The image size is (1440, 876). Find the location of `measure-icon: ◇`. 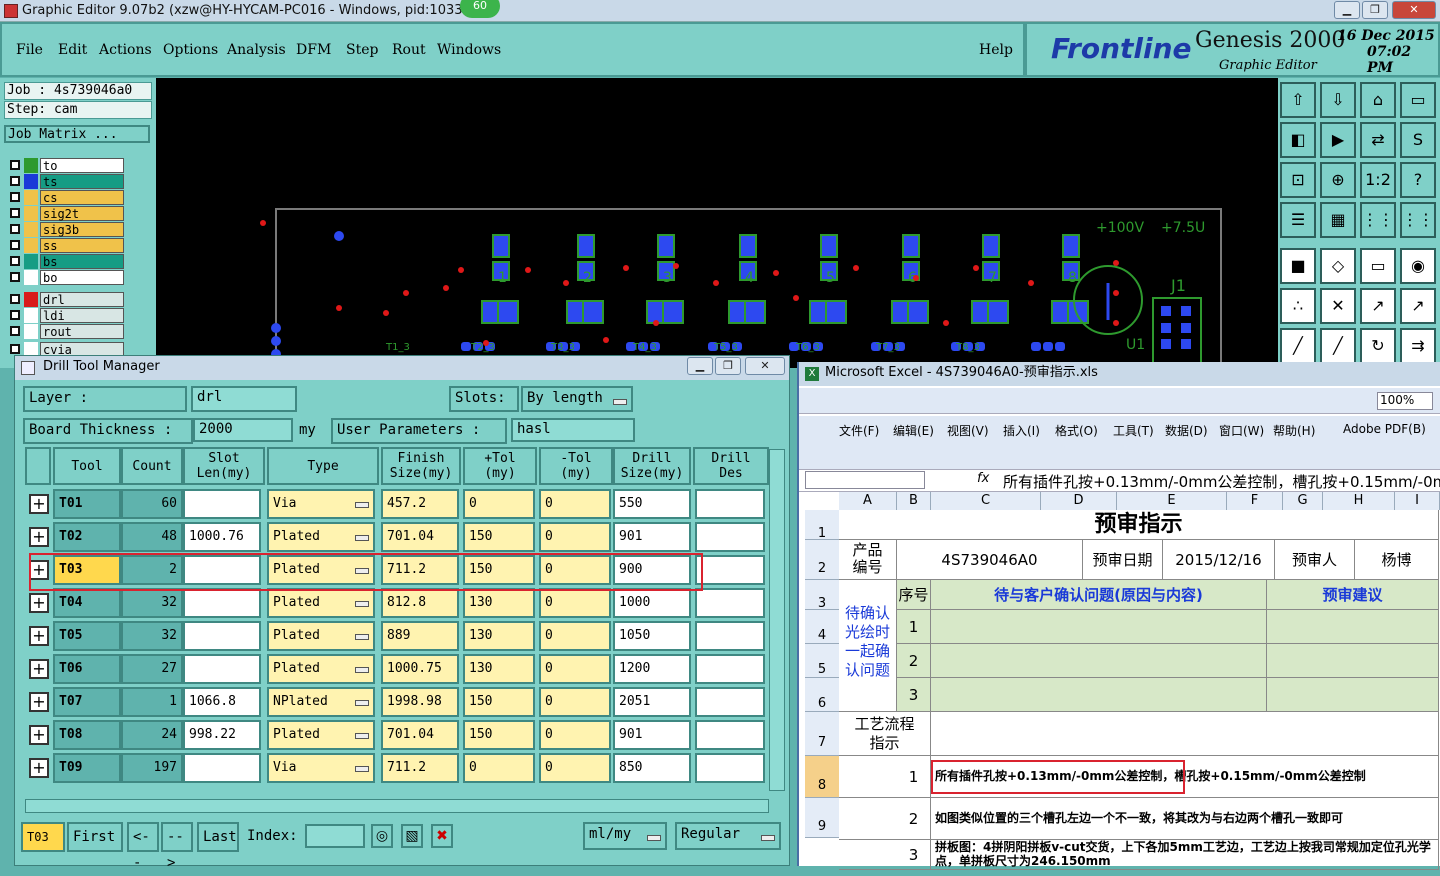

measure-icon: ◇ is located at coordinates (1338, 266).